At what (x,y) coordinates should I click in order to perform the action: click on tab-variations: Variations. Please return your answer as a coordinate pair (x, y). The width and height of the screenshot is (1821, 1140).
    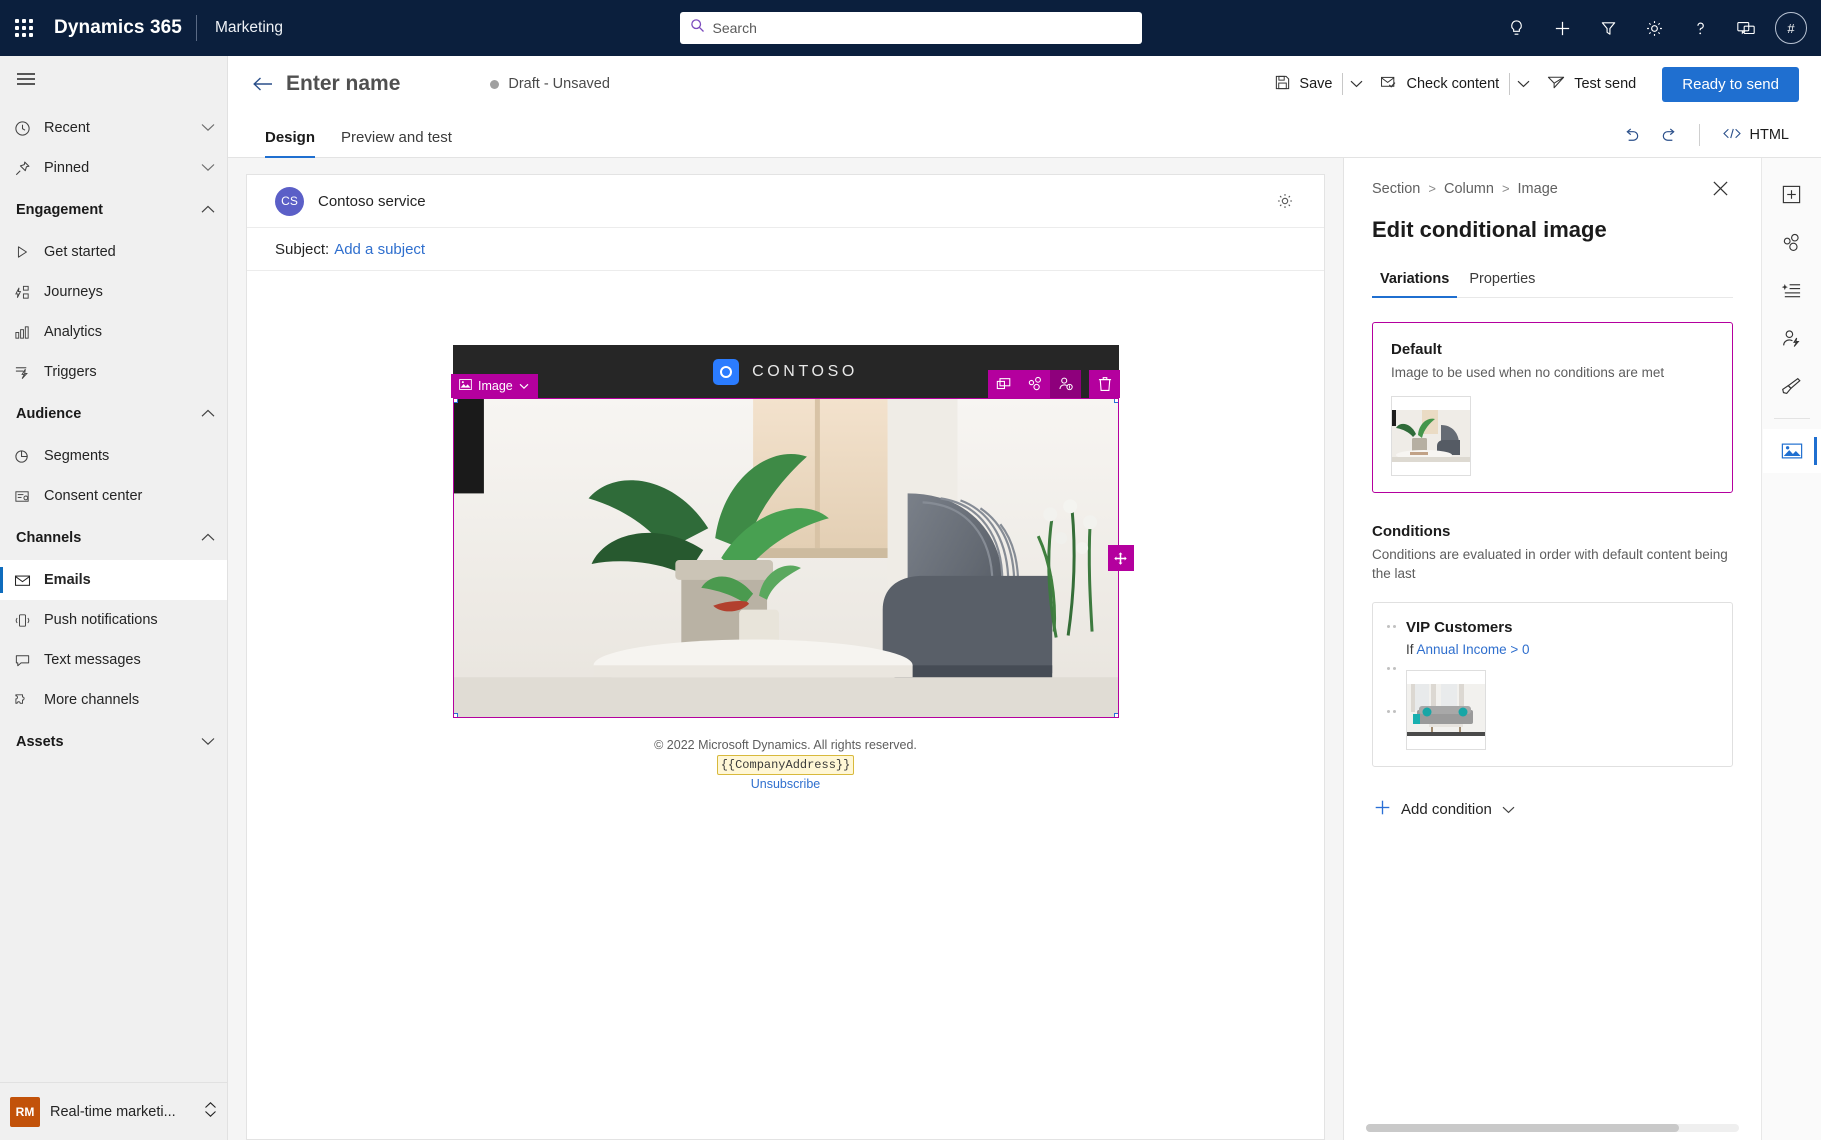
    Looking at the image, I should click on (1415, 284).